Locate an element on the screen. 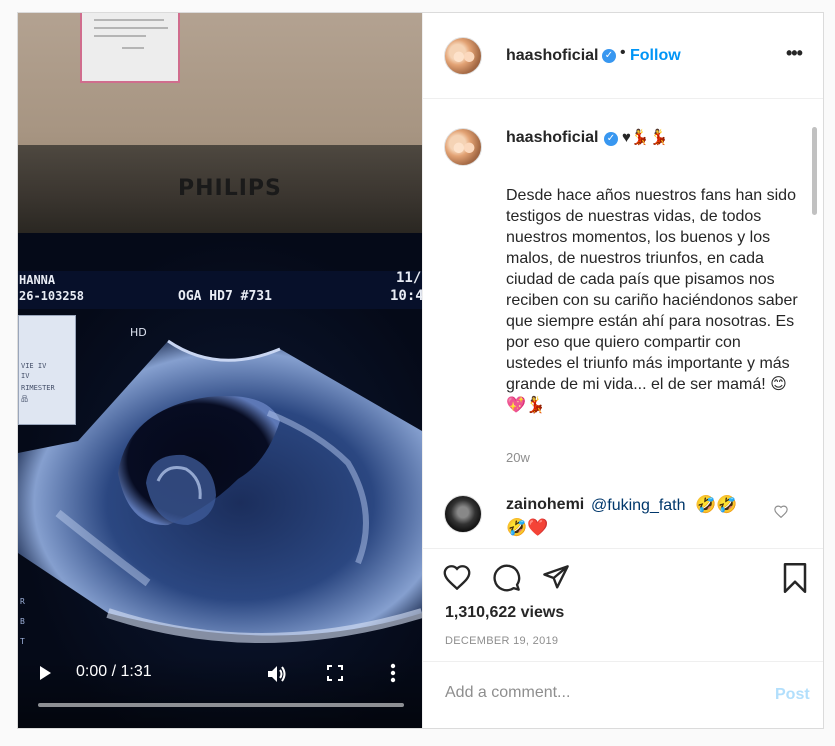  caption-username: haashoficial is located at coordinates (552, 138).